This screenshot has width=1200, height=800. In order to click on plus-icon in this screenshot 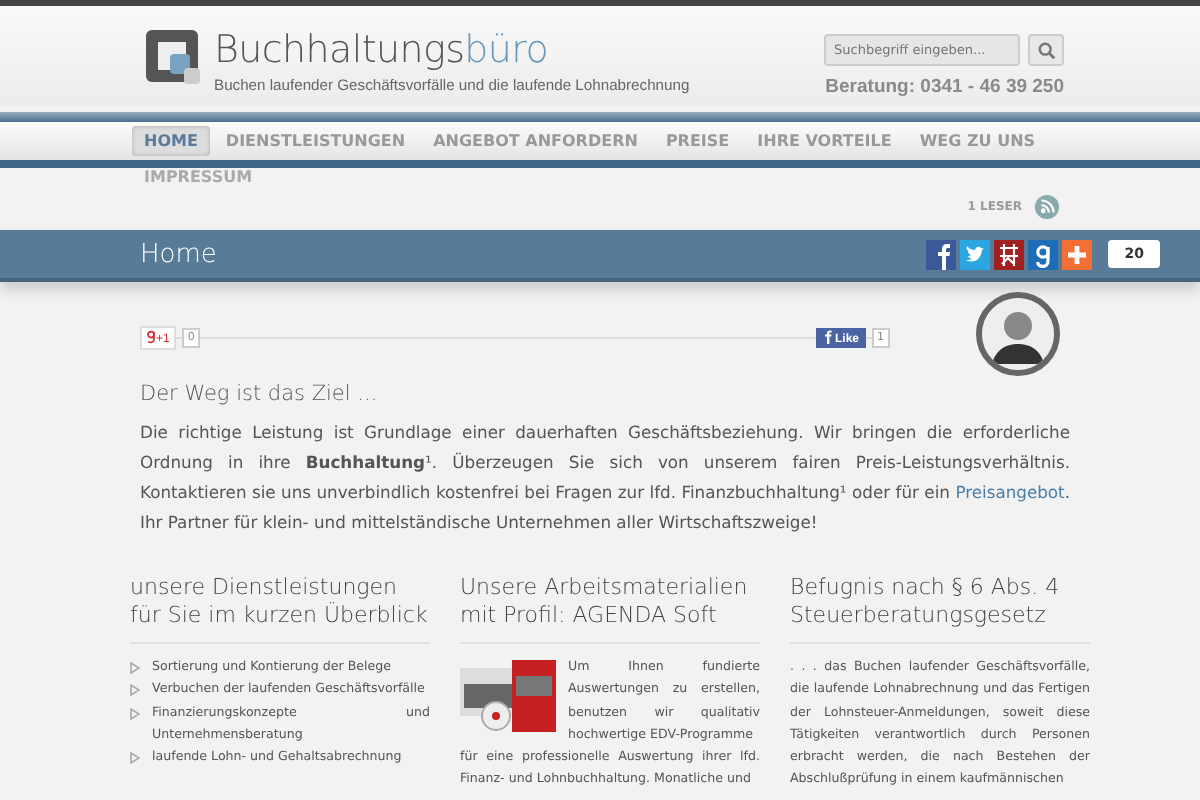, I will do `click(1077, 254)`.